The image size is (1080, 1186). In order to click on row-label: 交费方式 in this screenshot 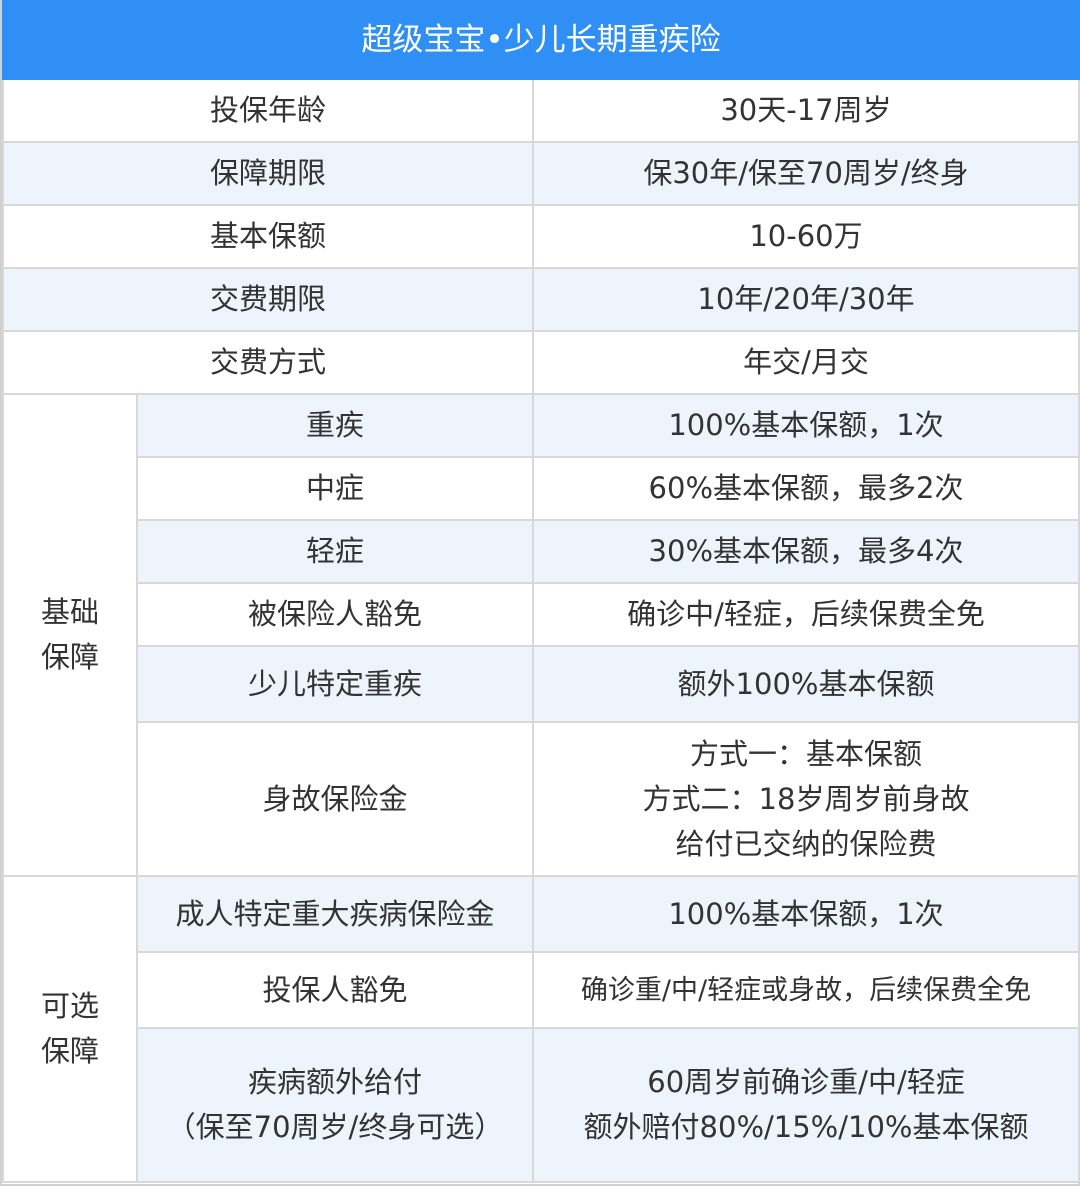, I will do `click(268, 362)`.